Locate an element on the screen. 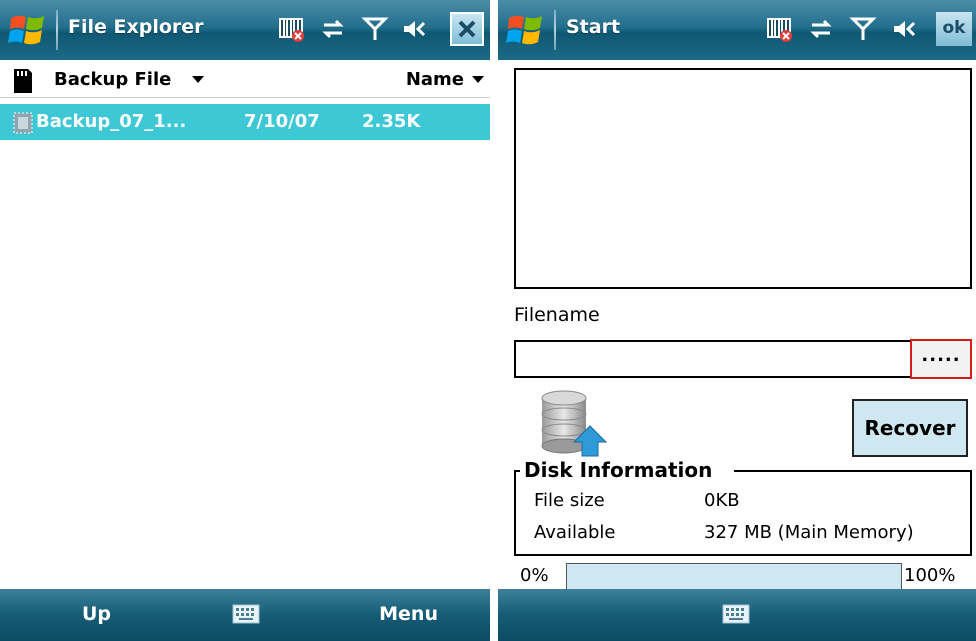 This screenshot has height=641, width=976. softkey-bar: Up Menu is located at coordinates (245, 615).